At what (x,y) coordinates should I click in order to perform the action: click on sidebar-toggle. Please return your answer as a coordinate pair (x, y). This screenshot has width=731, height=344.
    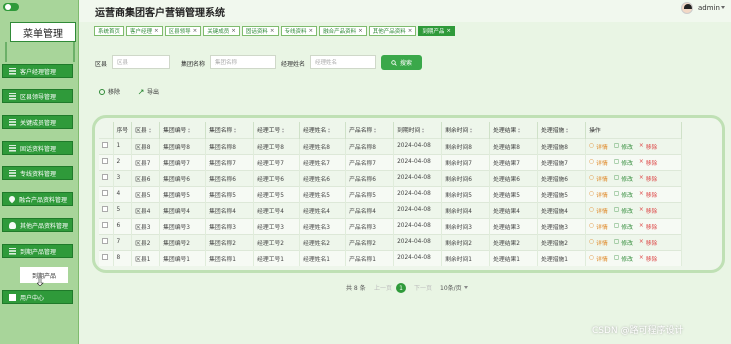
    Looking at the image, I should click on (11, 7).